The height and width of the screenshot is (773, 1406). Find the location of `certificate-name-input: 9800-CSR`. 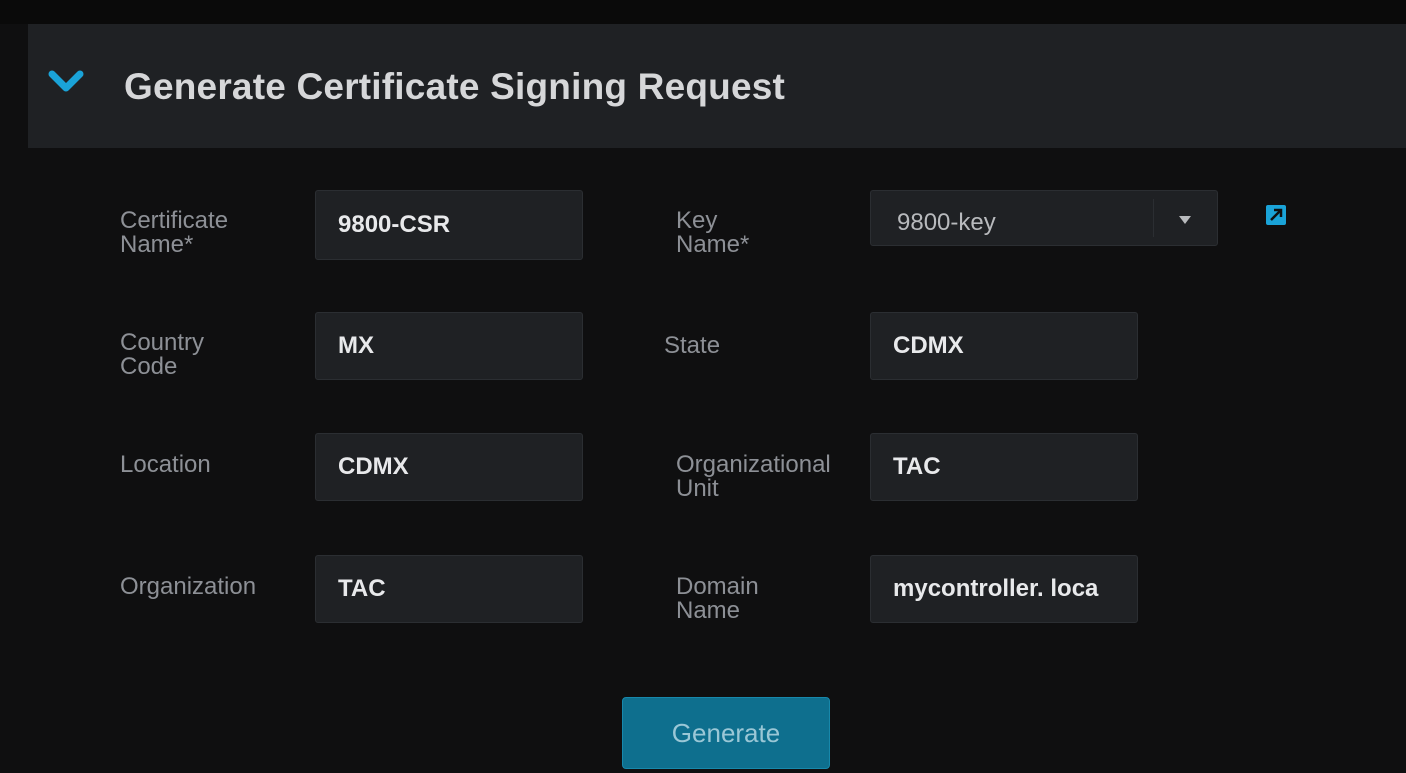

certificate-name-input: 9800-CSR is located at coordinates (449, 225).